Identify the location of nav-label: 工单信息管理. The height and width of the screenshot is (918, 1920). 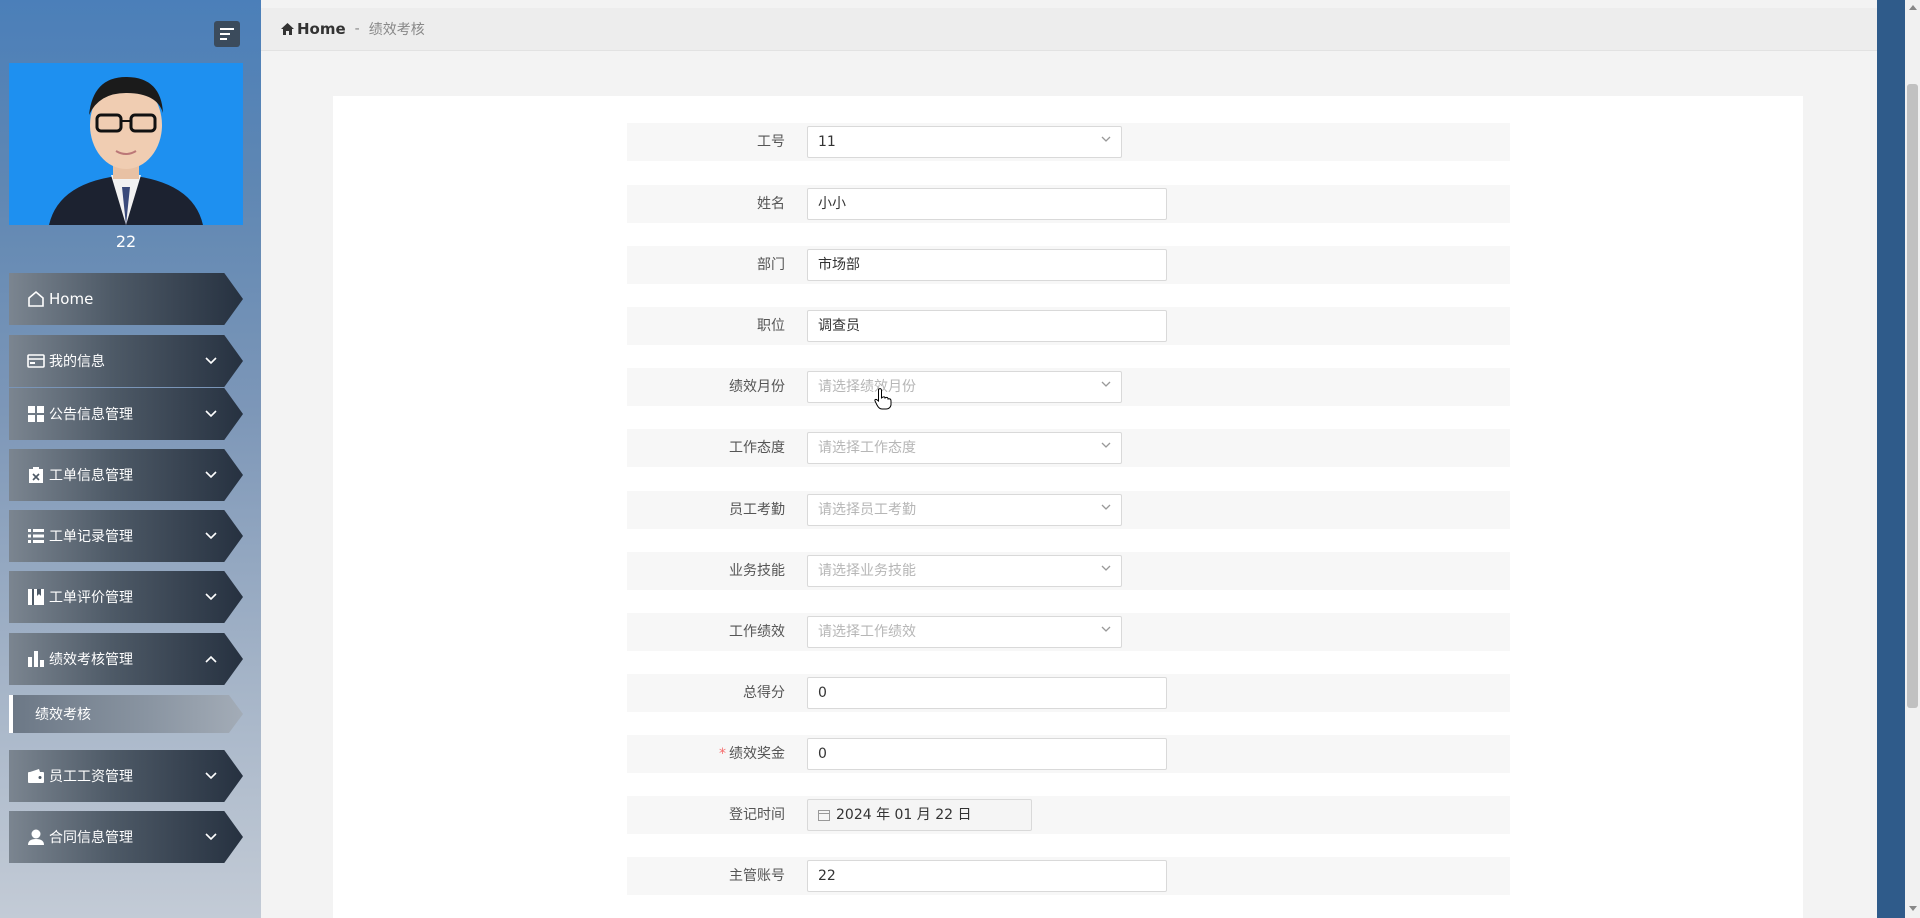
(91, 476).